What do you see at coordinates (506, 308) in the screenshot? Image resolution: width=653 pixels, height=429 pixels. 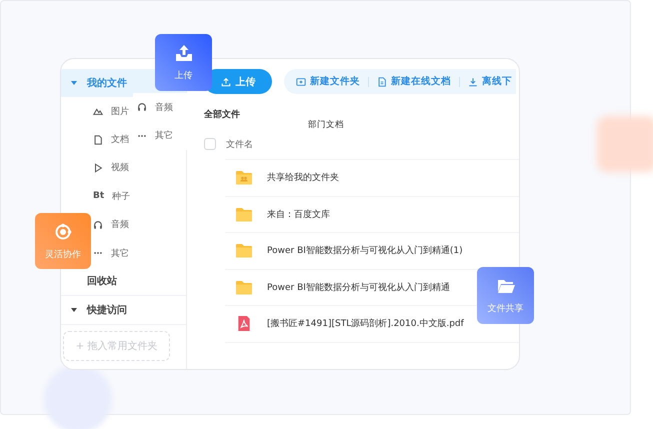 I see `tile-label: 文件共享` at bounding box center [506, 308].